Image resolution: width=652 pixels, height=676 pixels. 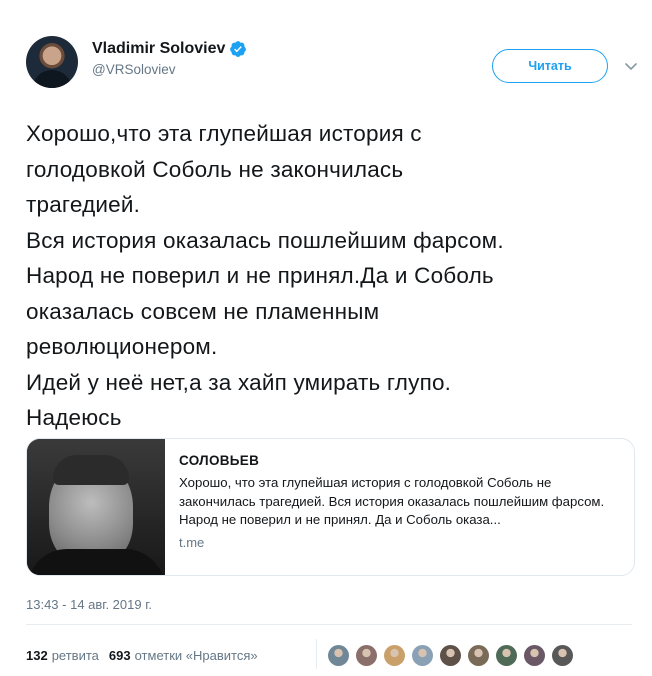 I want to click on tweet-header: Vladimir Soloviev @VRSoloviev Читать, so click(x=331, y=64).